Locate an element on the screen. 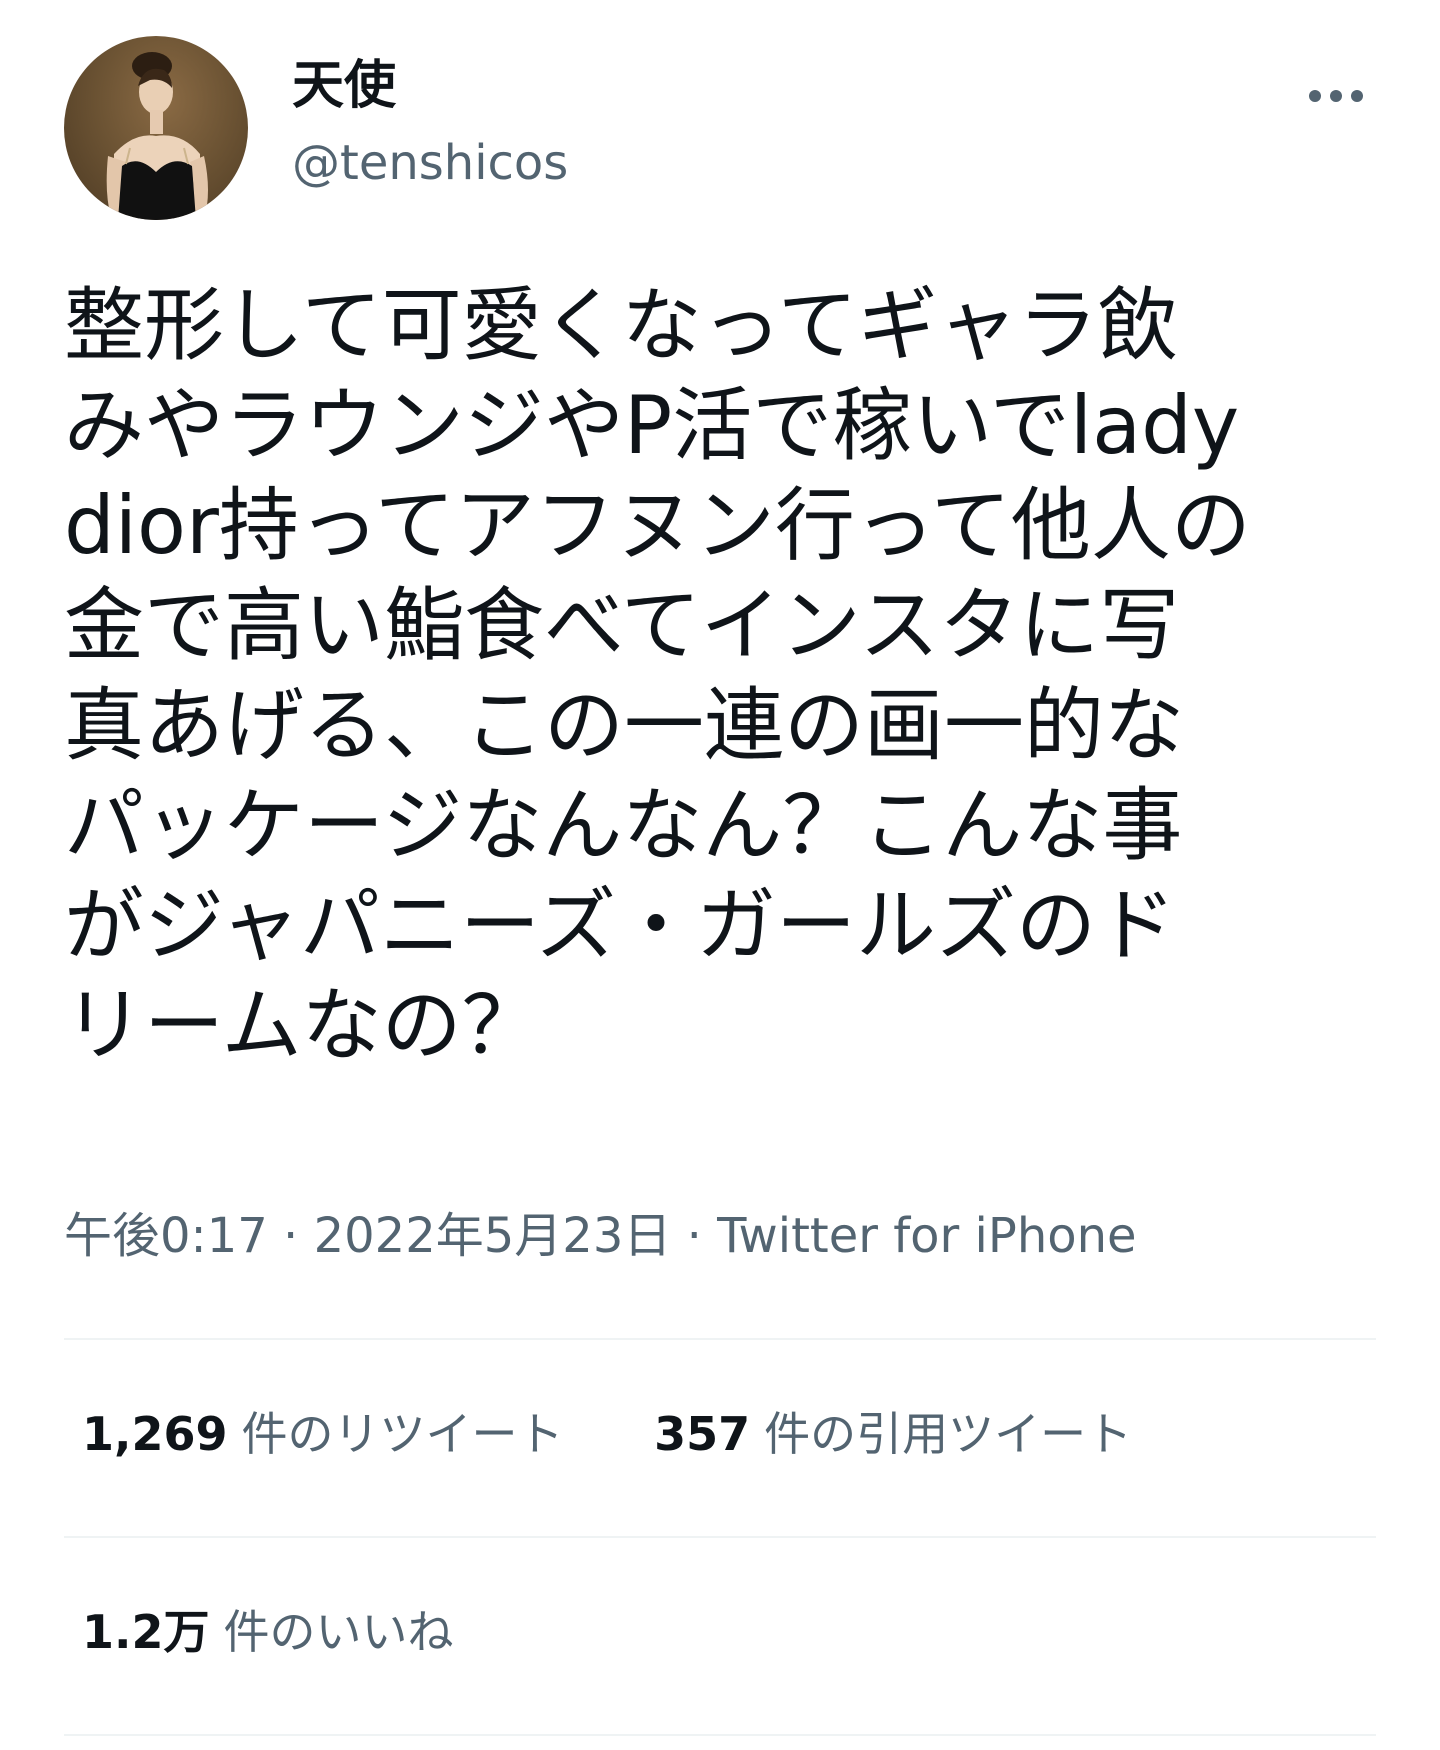  avatar is located at coordinates (156, 128).